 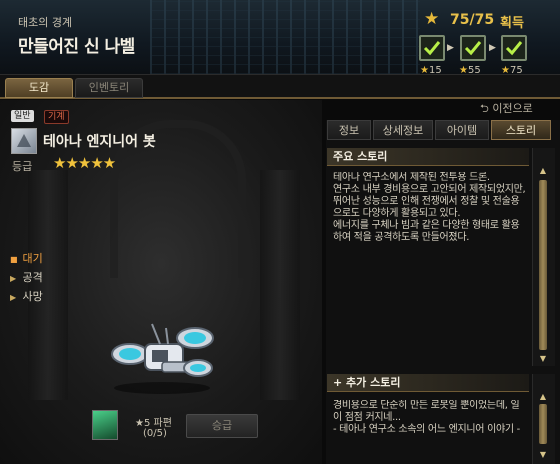 I want to click on grade-stars: ★★★★★, so click(x=84, y=163).